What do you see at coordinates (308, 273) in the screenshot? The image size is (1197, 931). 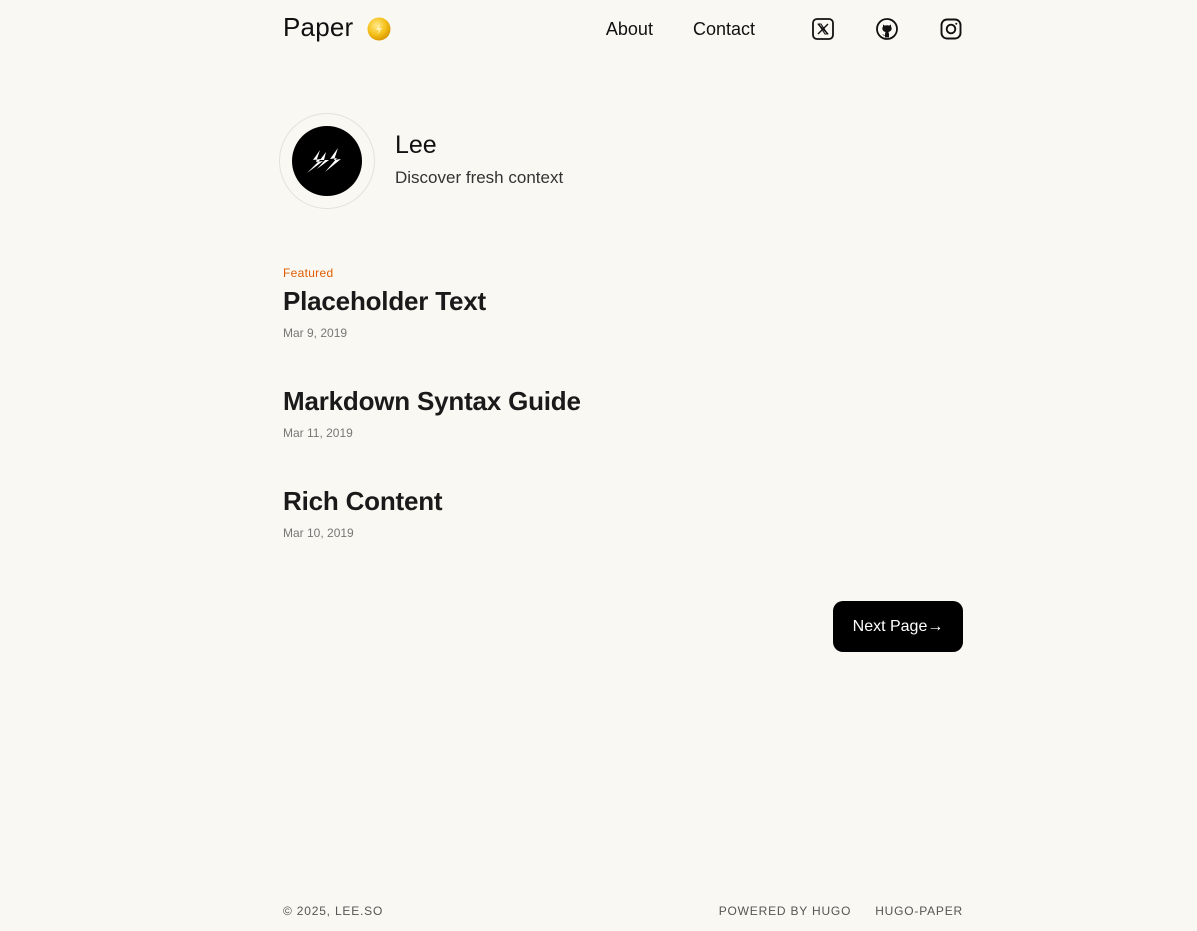 I see `featured-label: Featured` at bounding box center [308, 273].